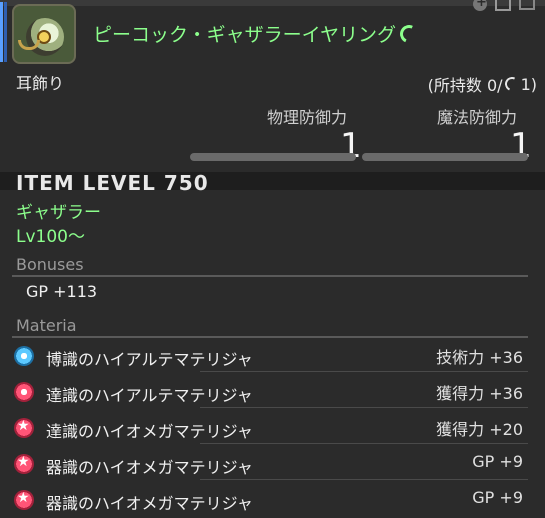 This screenshot has width=545, height=518. What do you see at coordinates (270, 337) in the screenshot?
I see `materia-divider` at bounding box center [270, 337].